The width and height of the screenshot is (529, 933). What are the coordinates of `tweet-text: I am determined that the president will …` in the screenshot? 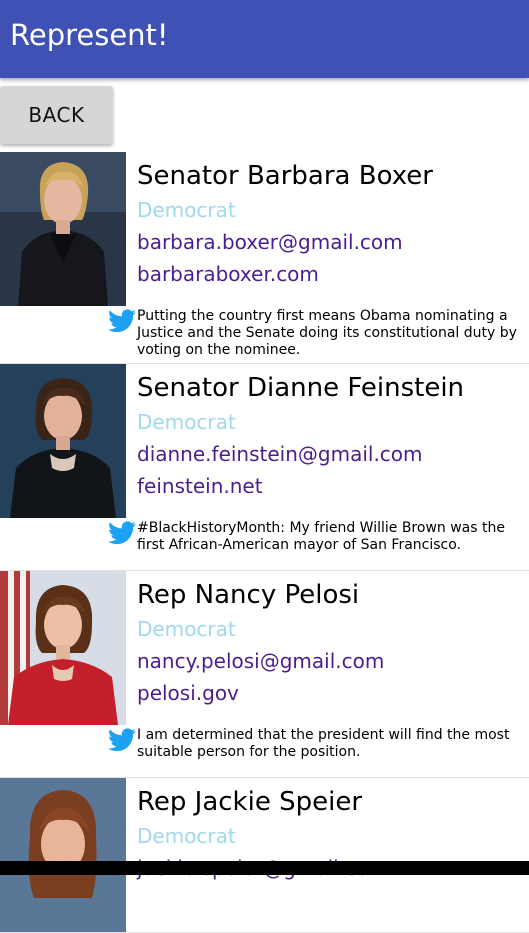 It's located at (323, 743).